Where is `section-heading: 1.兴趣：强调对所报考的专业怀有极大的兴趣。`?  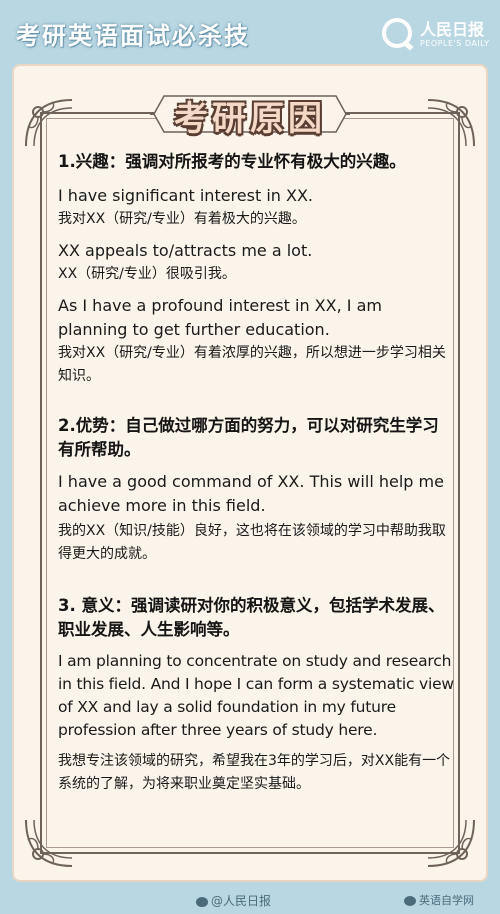 section-heading: 1.兴趣：强调对所报考的专业怀有极大的兴趣。 is located at coordinates (232, 161).